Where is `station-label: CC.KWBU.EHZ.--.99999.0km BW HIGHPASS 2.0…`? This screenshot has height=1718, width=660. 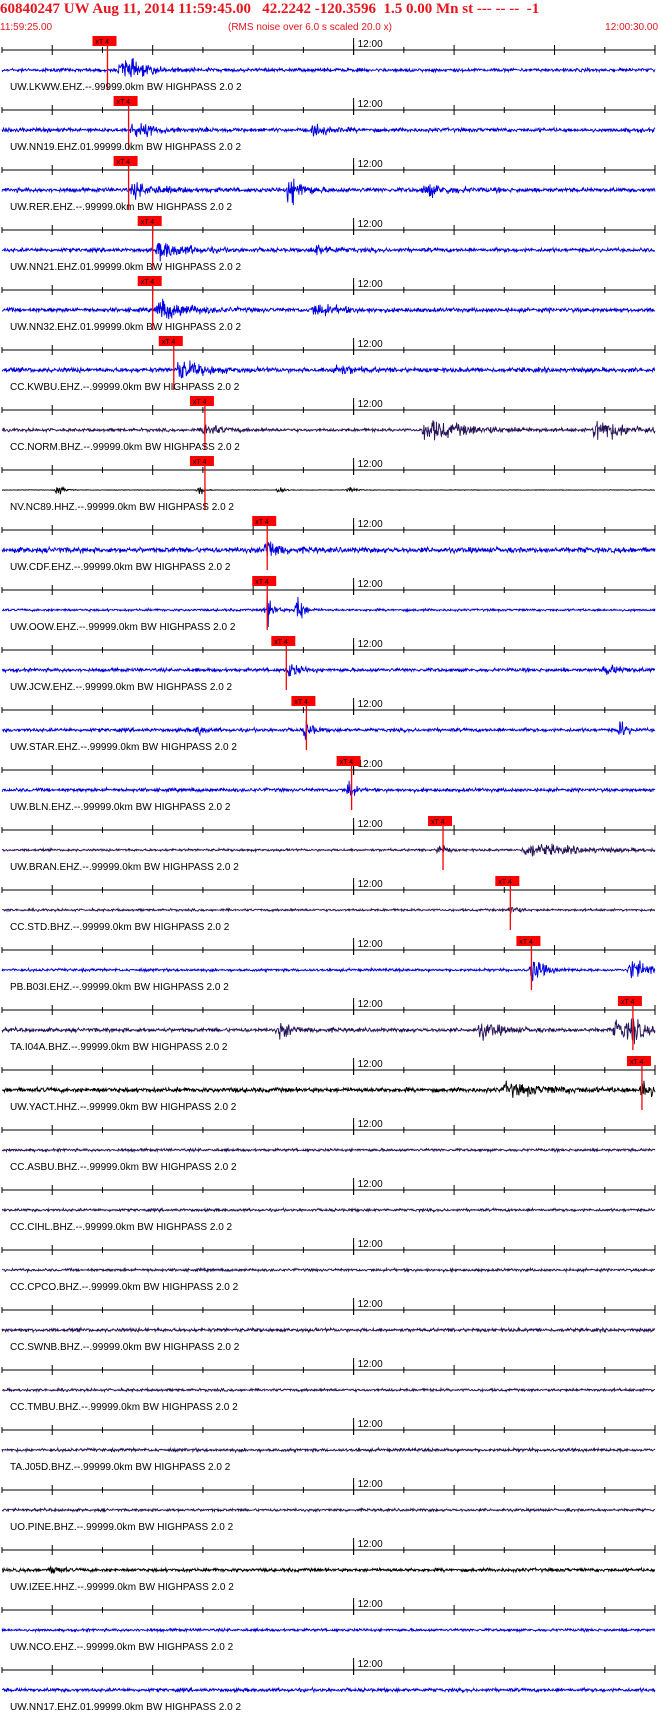
station-label: CC.KWBU.EHZ.--.99999.0km BW HIGHPASS 2.0… is located at coordinates (125, 387).